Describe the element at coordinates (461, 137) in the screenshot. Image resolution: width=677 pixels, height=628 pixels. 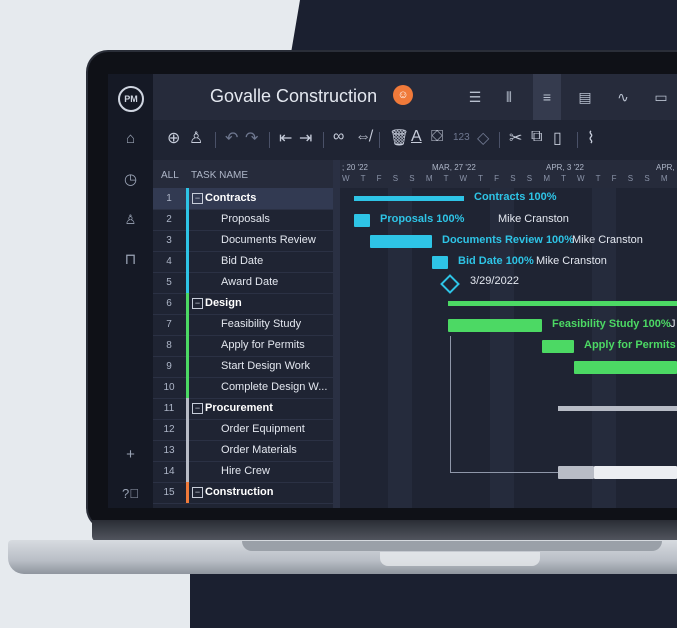
I see `number-format-icon: 123` at that location.